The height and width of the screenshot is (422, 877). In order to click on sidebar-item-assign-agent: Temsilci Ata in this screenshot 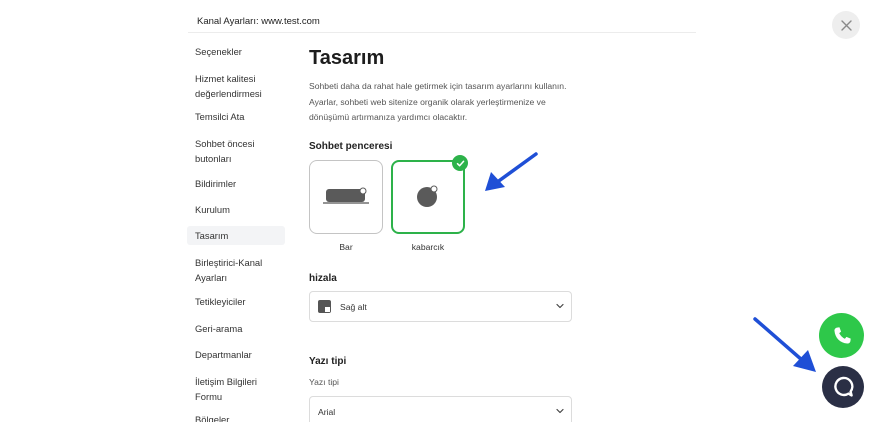, I will do `click(236, 116)`.